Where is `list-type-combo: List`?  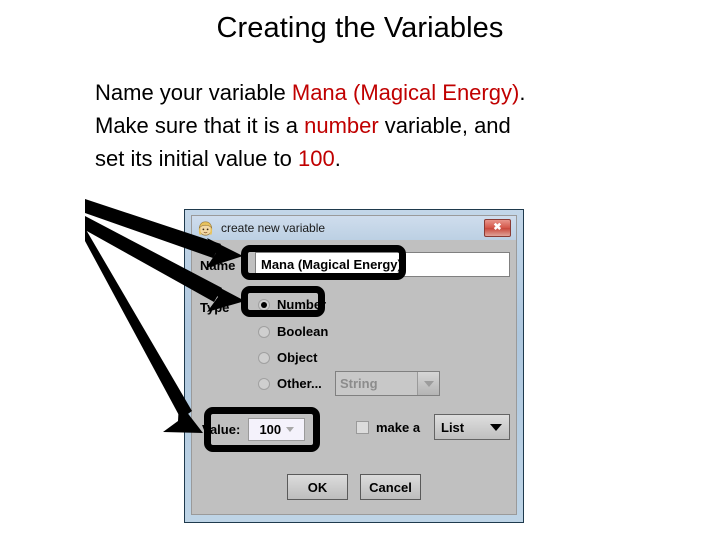
list-type-combo: List is located at coordinates (472, 427).